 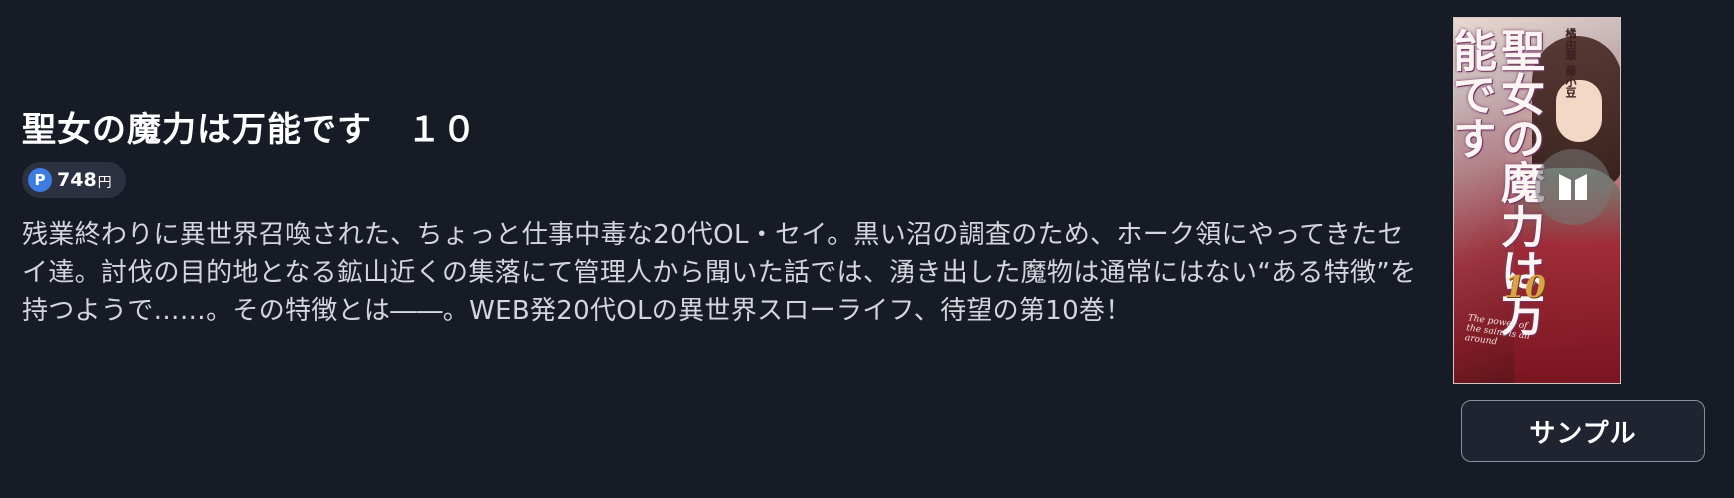 I want to click on cover-author: 橘由華 藤小豆, so click(x=1570, y=63).